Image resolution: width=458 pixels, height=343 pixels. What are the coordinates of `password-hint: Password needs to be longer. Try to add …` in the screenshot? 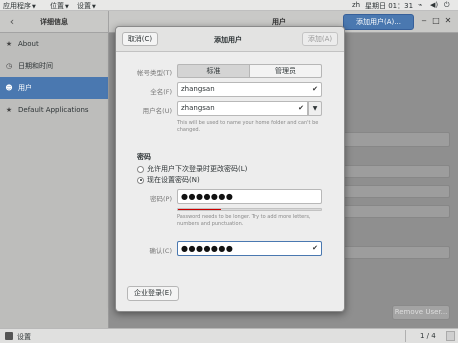 It's located at (244, 220).